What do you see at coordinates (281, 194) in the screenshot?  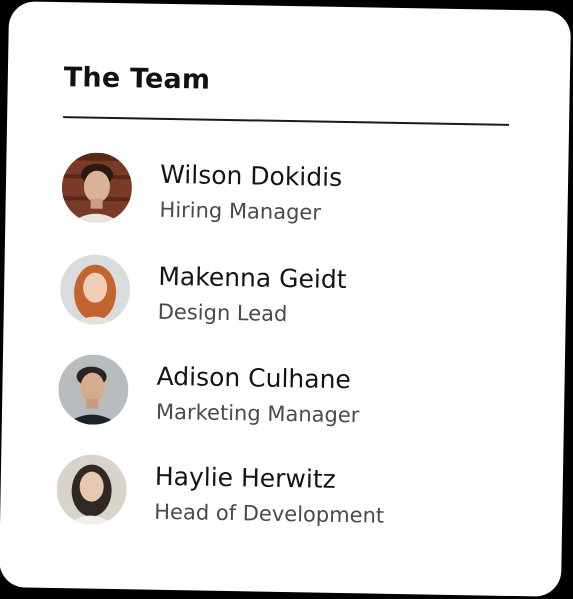 I see `team-member-wilson: Wilson Dokidis Hiring Manager` at bounding box center [281, 194].